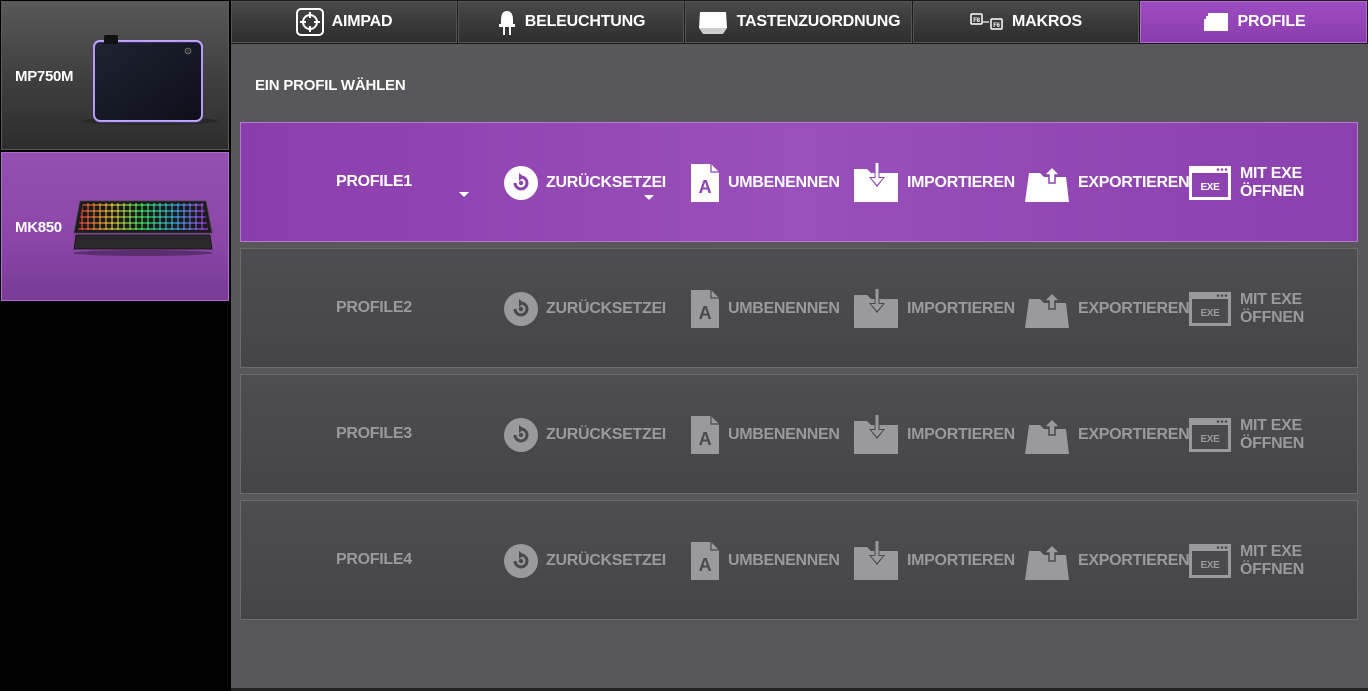 This screenshot has width=1368, height=691. Describe the element at coordinates (1271, 21) in the screenshot. I see `tab-label: PROFILE` at that location.